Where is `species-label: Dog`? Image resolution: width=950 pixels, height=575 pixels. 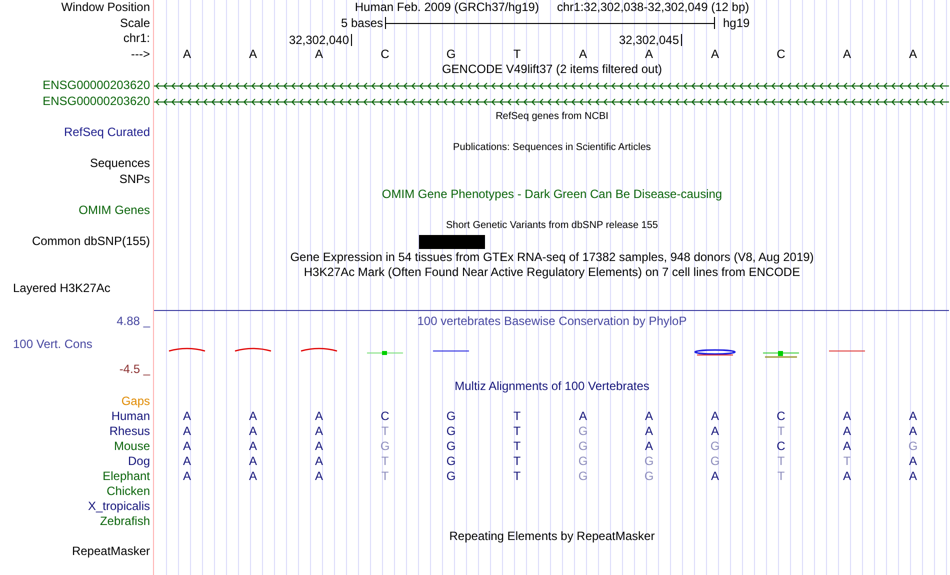 species-label: Dog is located at coordinates (139, 461).